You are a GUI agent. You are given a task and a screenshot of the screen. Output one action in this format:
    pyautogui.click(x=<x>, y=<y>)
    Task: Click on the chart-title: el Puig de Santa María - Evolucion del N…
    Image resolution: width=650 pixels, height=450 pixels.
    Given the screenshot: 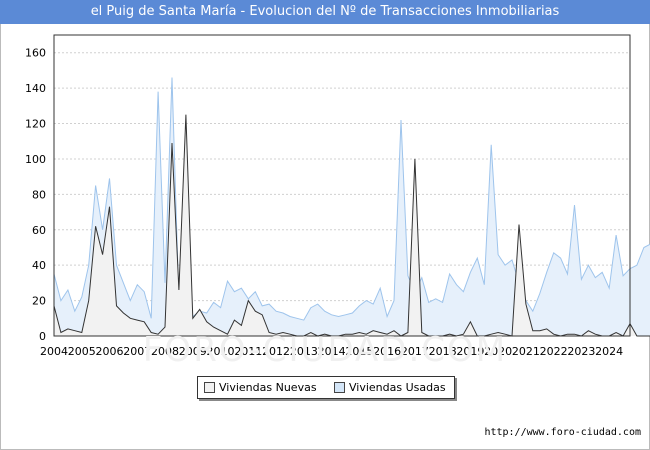 What is the action you would take?
    pyautogui.click(x=325, y=11)
    